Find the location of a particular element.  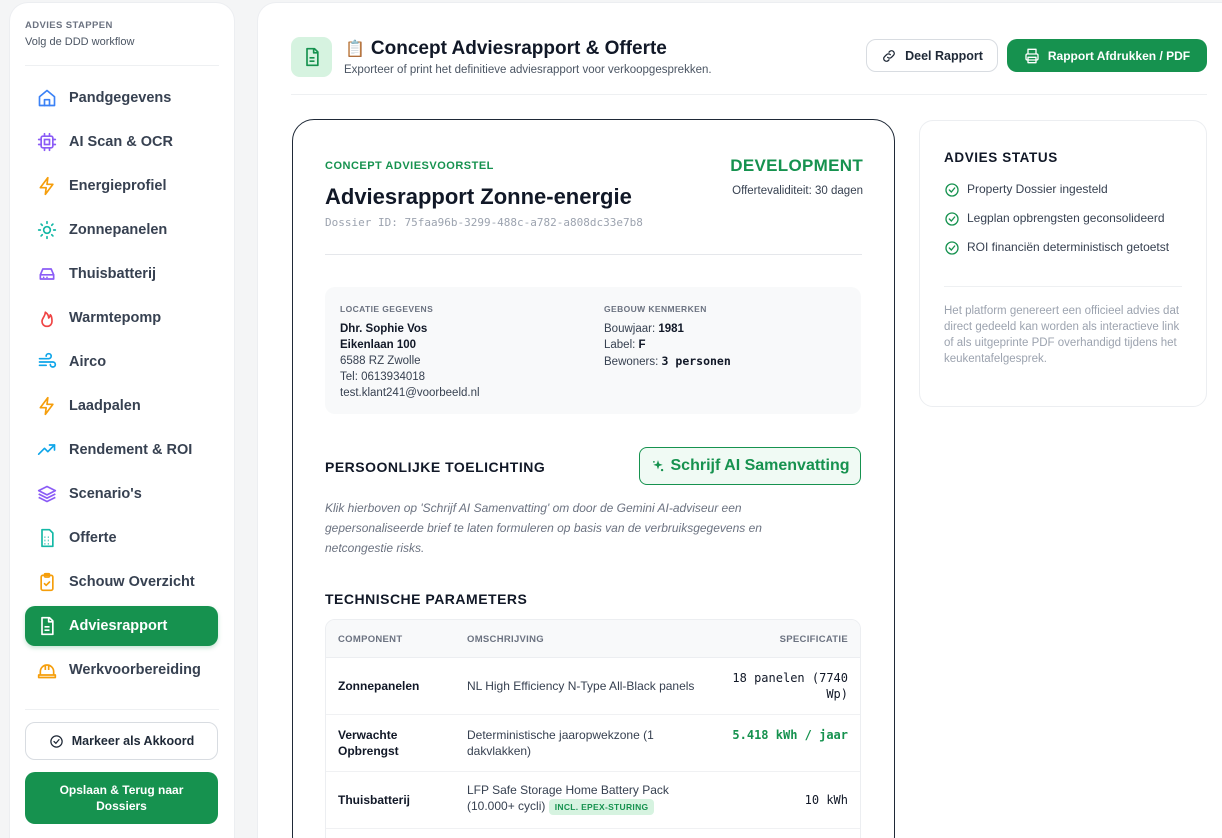

sidebar-item-energieprofiel: Energieprofiel is located at coordinates (121, 186).